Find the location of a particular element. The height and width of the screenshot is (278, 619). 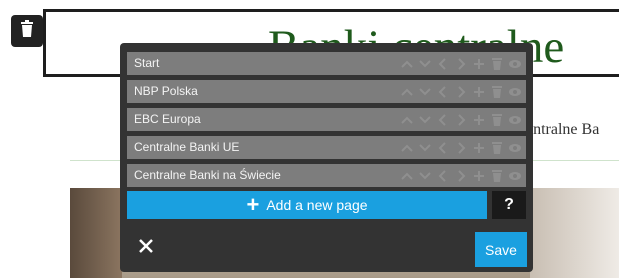

page-row: Start is located at coordinates (326, 63).